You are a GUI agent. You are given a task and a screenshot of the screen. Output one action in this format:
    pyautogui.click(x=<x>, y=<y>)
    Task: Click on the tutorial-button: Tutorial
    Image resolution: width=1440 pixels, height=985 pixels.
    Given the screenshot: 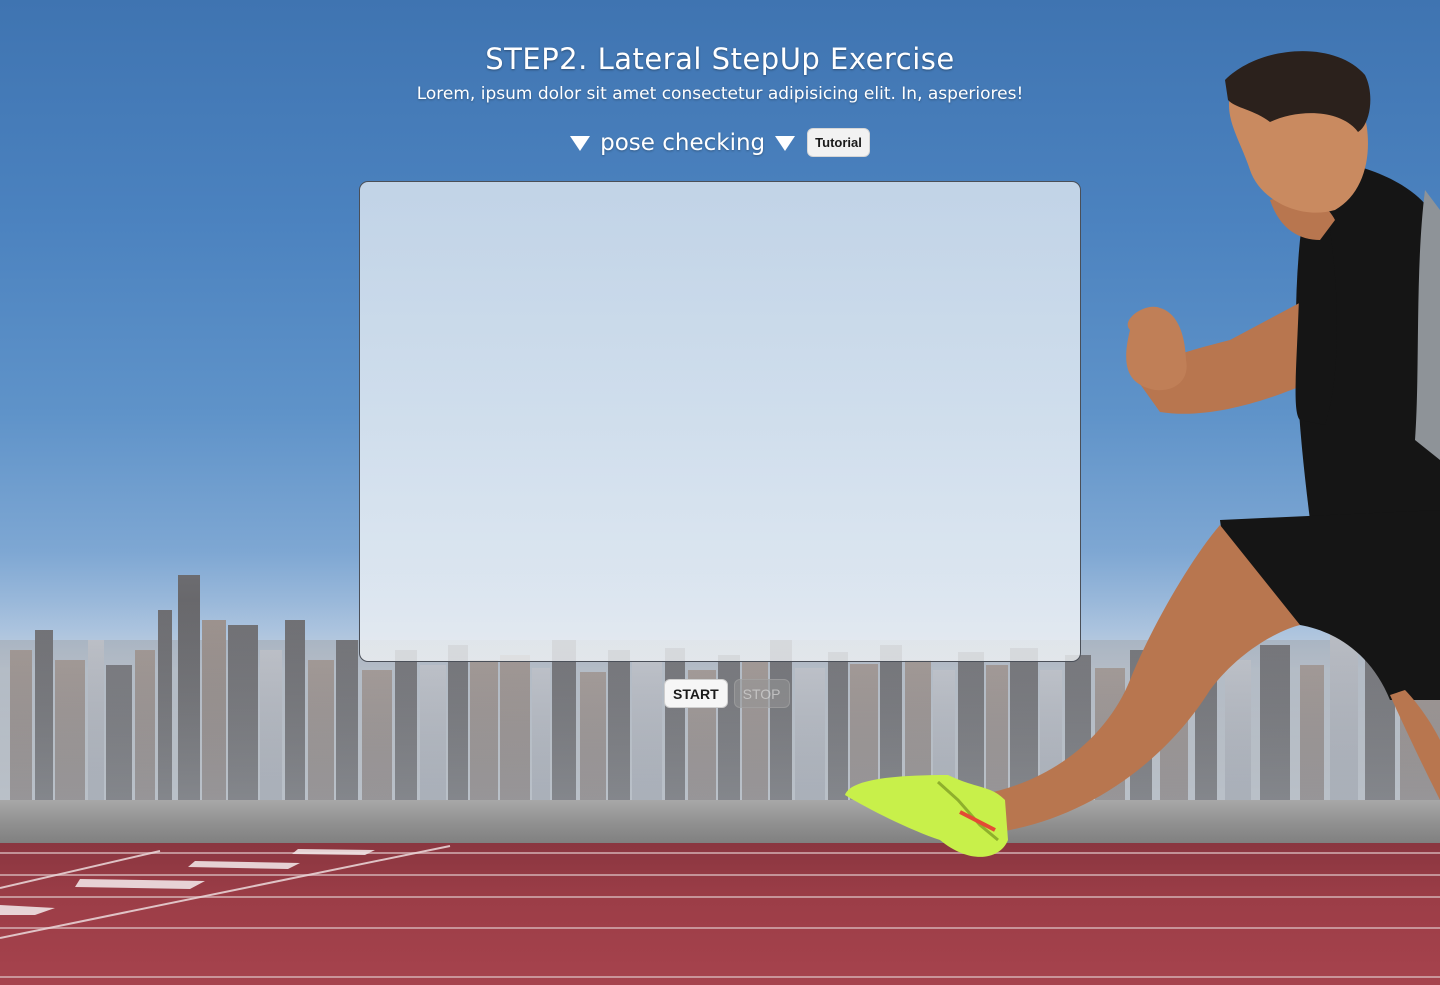 What is the action you would take?
    pyautogui.click(x=838, y=142)
    